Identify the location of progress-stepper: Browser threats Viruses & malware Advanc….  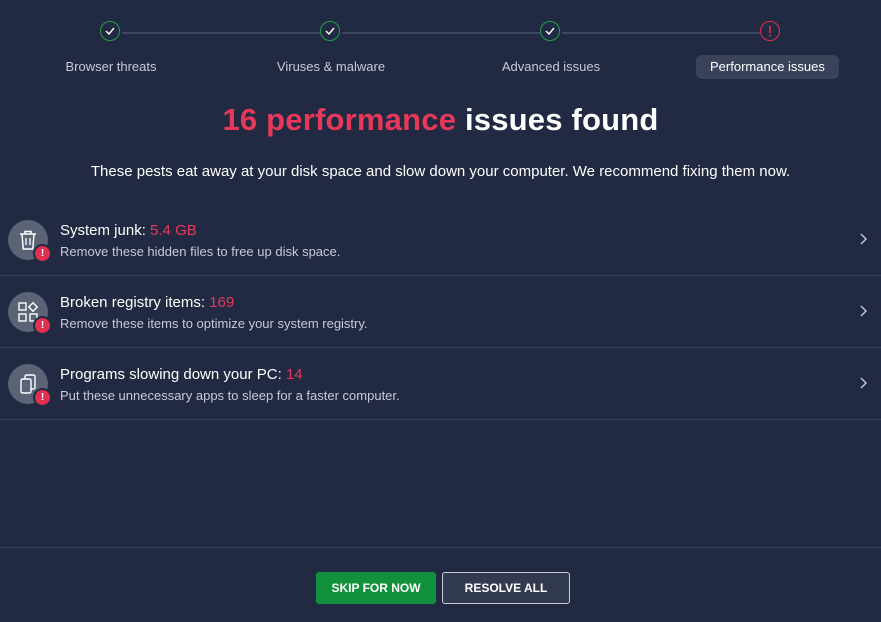
(440, 45).